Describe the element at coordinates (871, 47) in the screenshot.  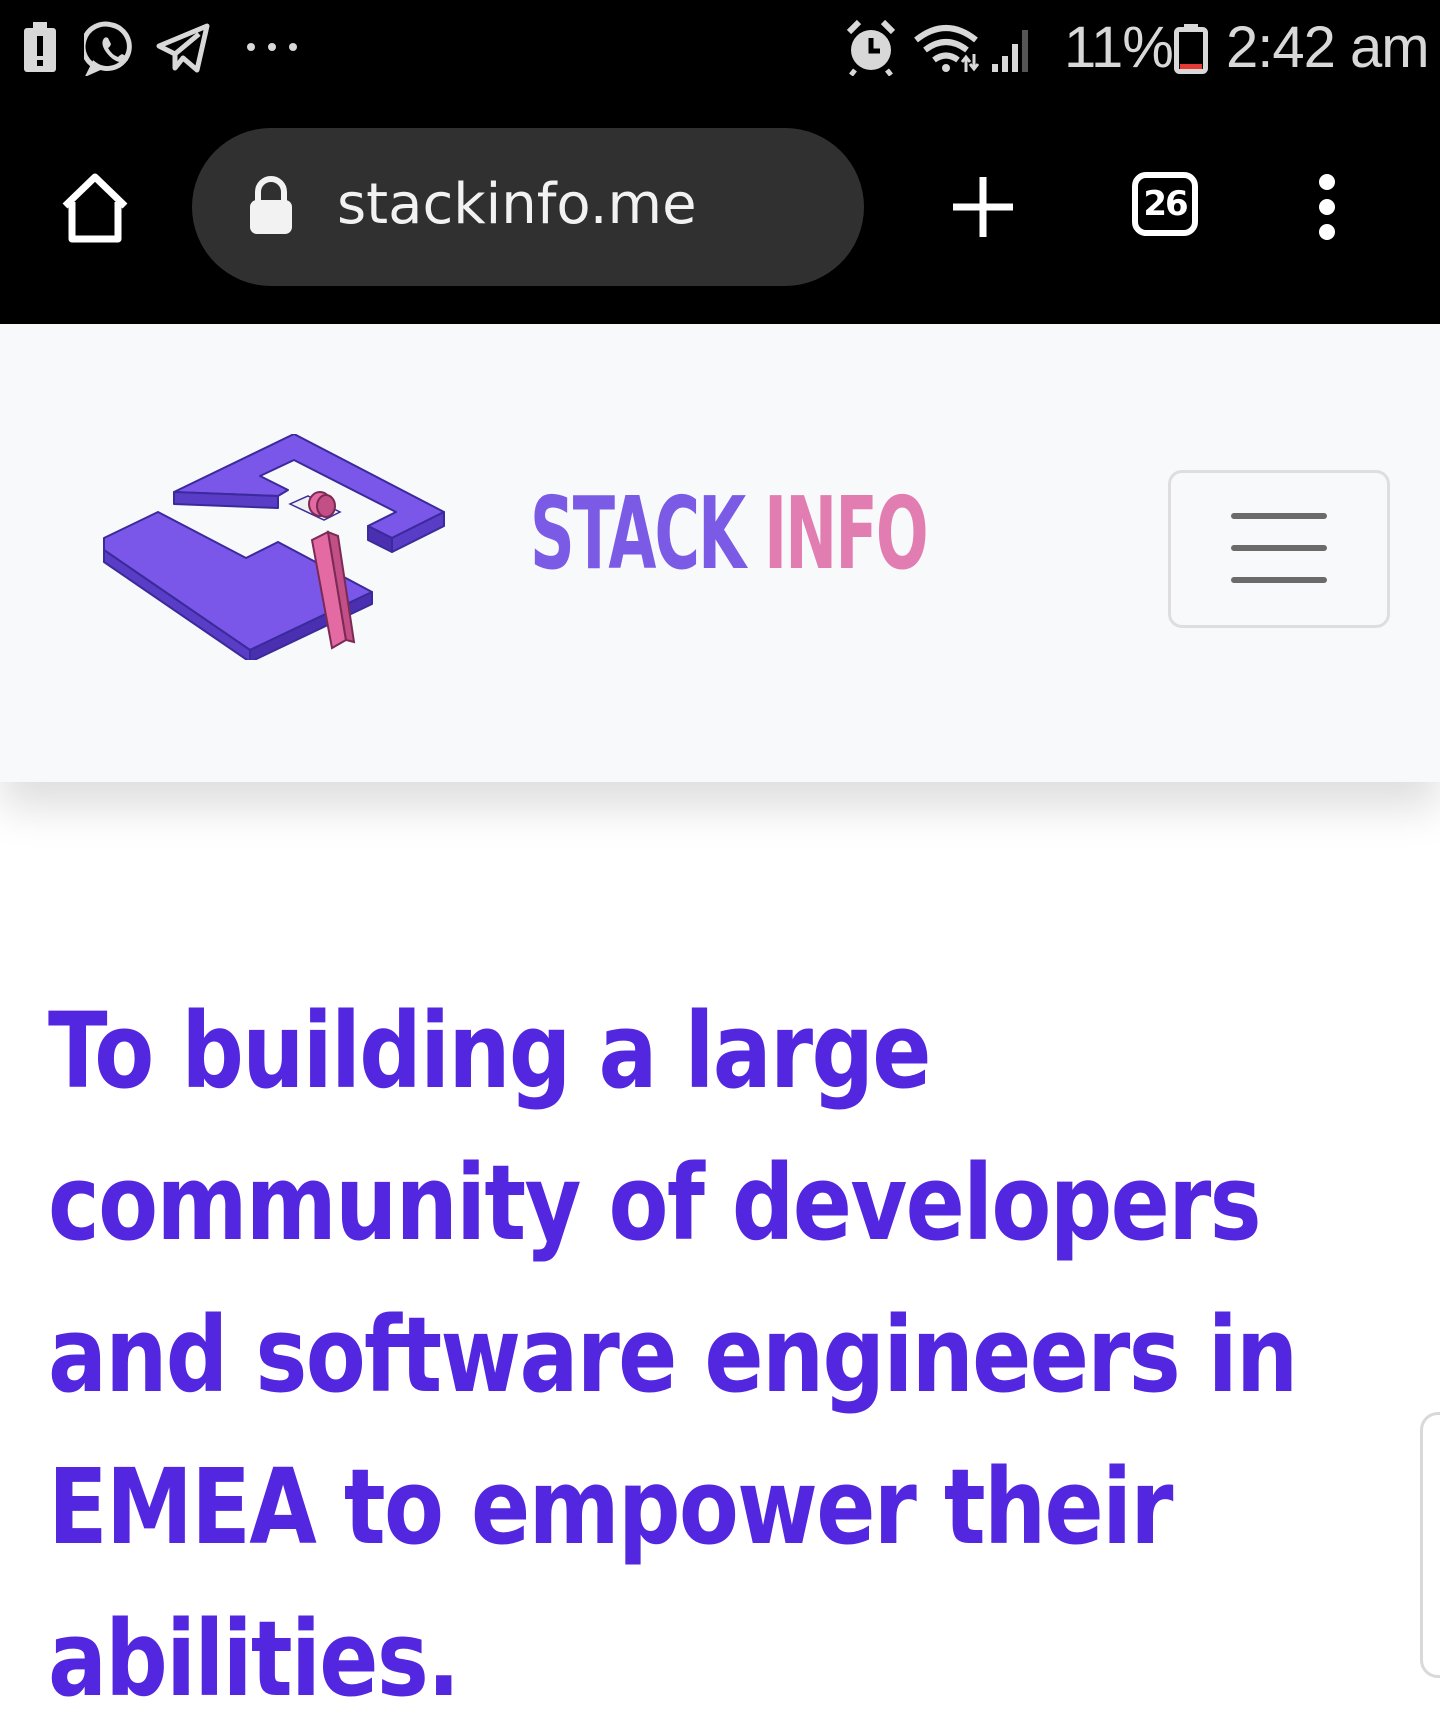
I see `alarm-icon` at that location.